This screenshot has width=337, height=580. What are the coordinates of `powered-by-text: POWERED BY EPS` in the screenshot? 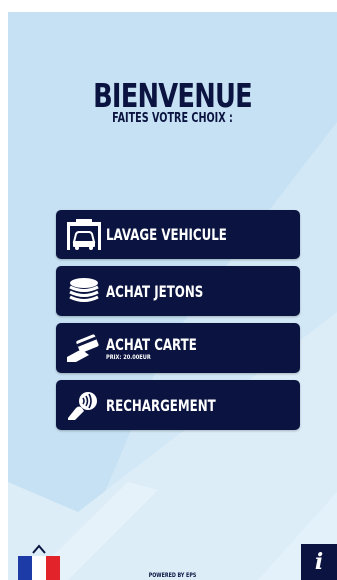 It's located at (172, 575).